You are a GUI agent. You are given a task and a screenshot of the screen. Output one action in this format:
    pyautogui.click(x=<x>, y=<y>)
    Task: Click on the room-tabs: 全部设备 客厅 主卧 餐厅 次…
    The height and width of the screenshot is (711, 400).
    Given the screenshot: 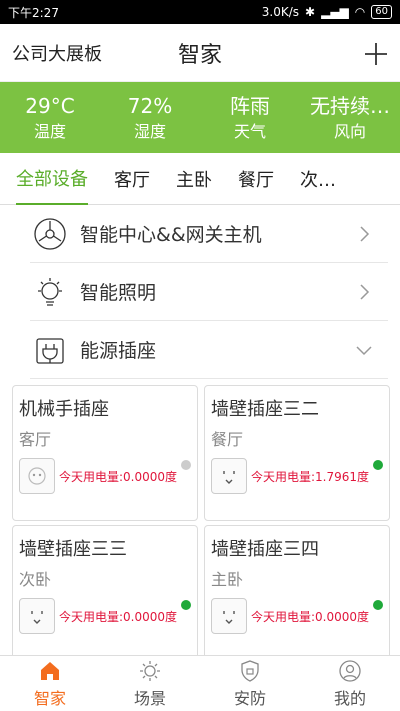 What is the action you would take?
    pyautogui.click(x=200, y=179)
    